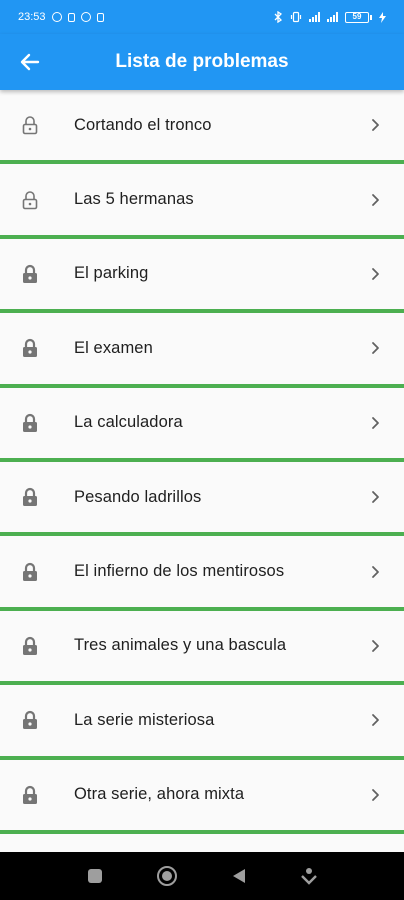 Image resolution: width=404 pixels, height=900 pixels. What do you see at coordinates (278, 17) in the screenshot?
I see `bluetooth-icon` at bounding box center [278, 17].